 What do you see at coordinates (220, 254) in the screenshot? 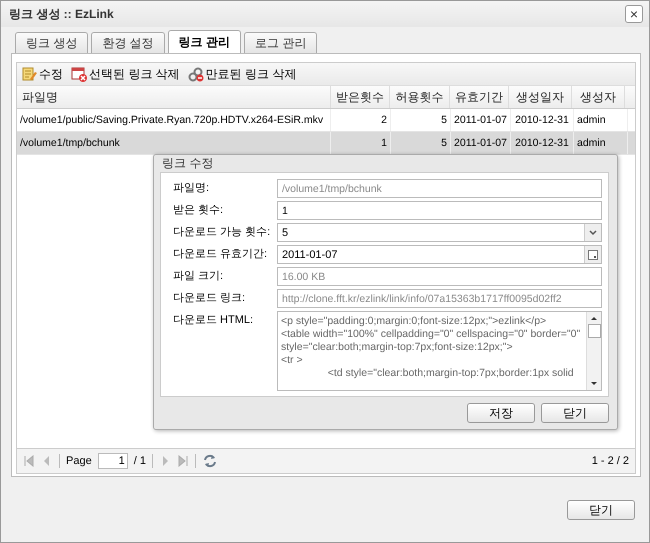
I see `field-label: 다운로드 유효기간:` at bounding box center [220, 254].